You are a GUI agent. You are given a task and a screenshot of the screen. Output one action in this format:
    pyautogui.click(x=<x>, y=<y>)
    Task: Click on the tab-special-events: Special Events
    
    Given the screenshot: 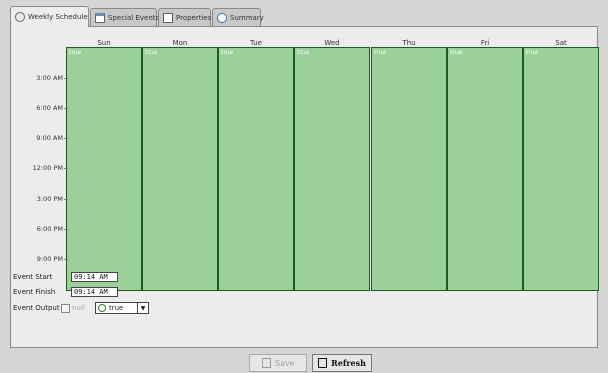 What is the action you would take?
    pyautogui.click(x=125, y=17)
    